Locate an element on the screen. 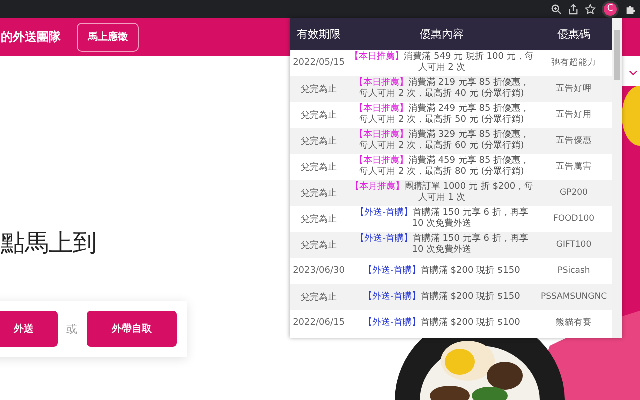  column-header: 優惠內容 is located at coordinates (442, 34).